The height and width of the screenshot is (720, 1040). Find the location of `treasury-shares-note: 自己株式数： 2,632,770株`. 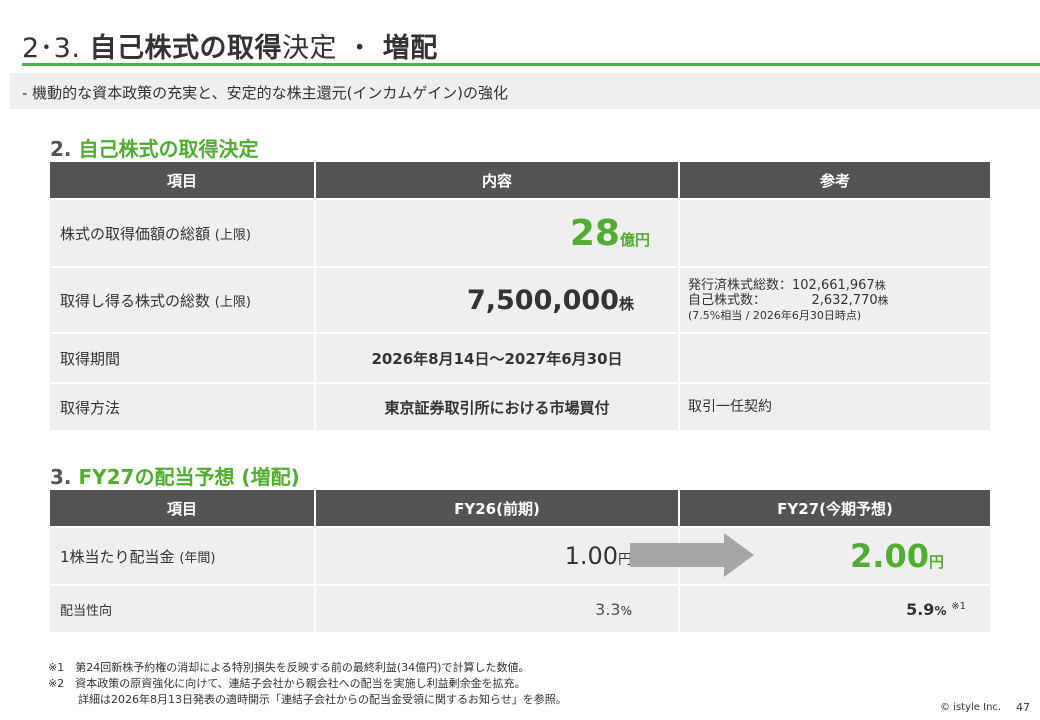

treasury-shares-note: 自己株式数： 2,632,770株 is located at coordinates (839, 300).